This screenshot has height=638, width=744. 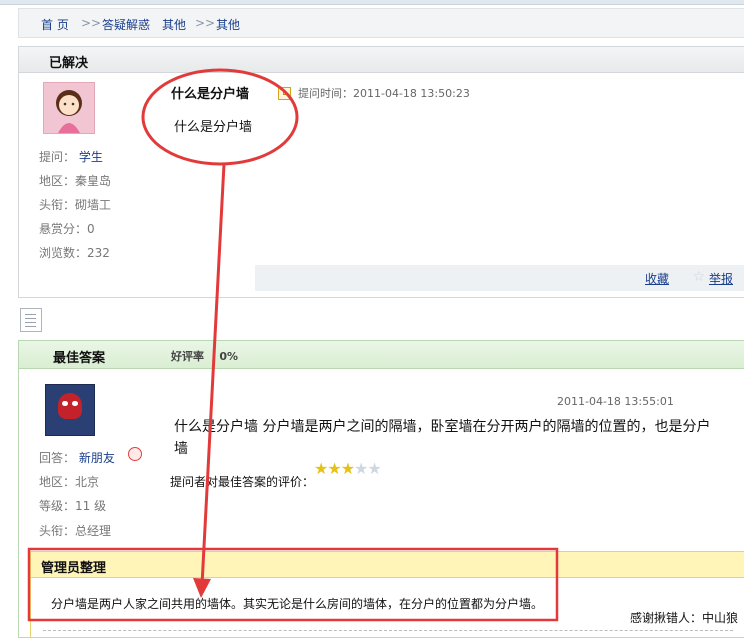 What do you see at coordinates (411, 93) in the screenshot?
I see `question-time-value: 2011-04-18 13:50:23` at bounding box center [411, 93].